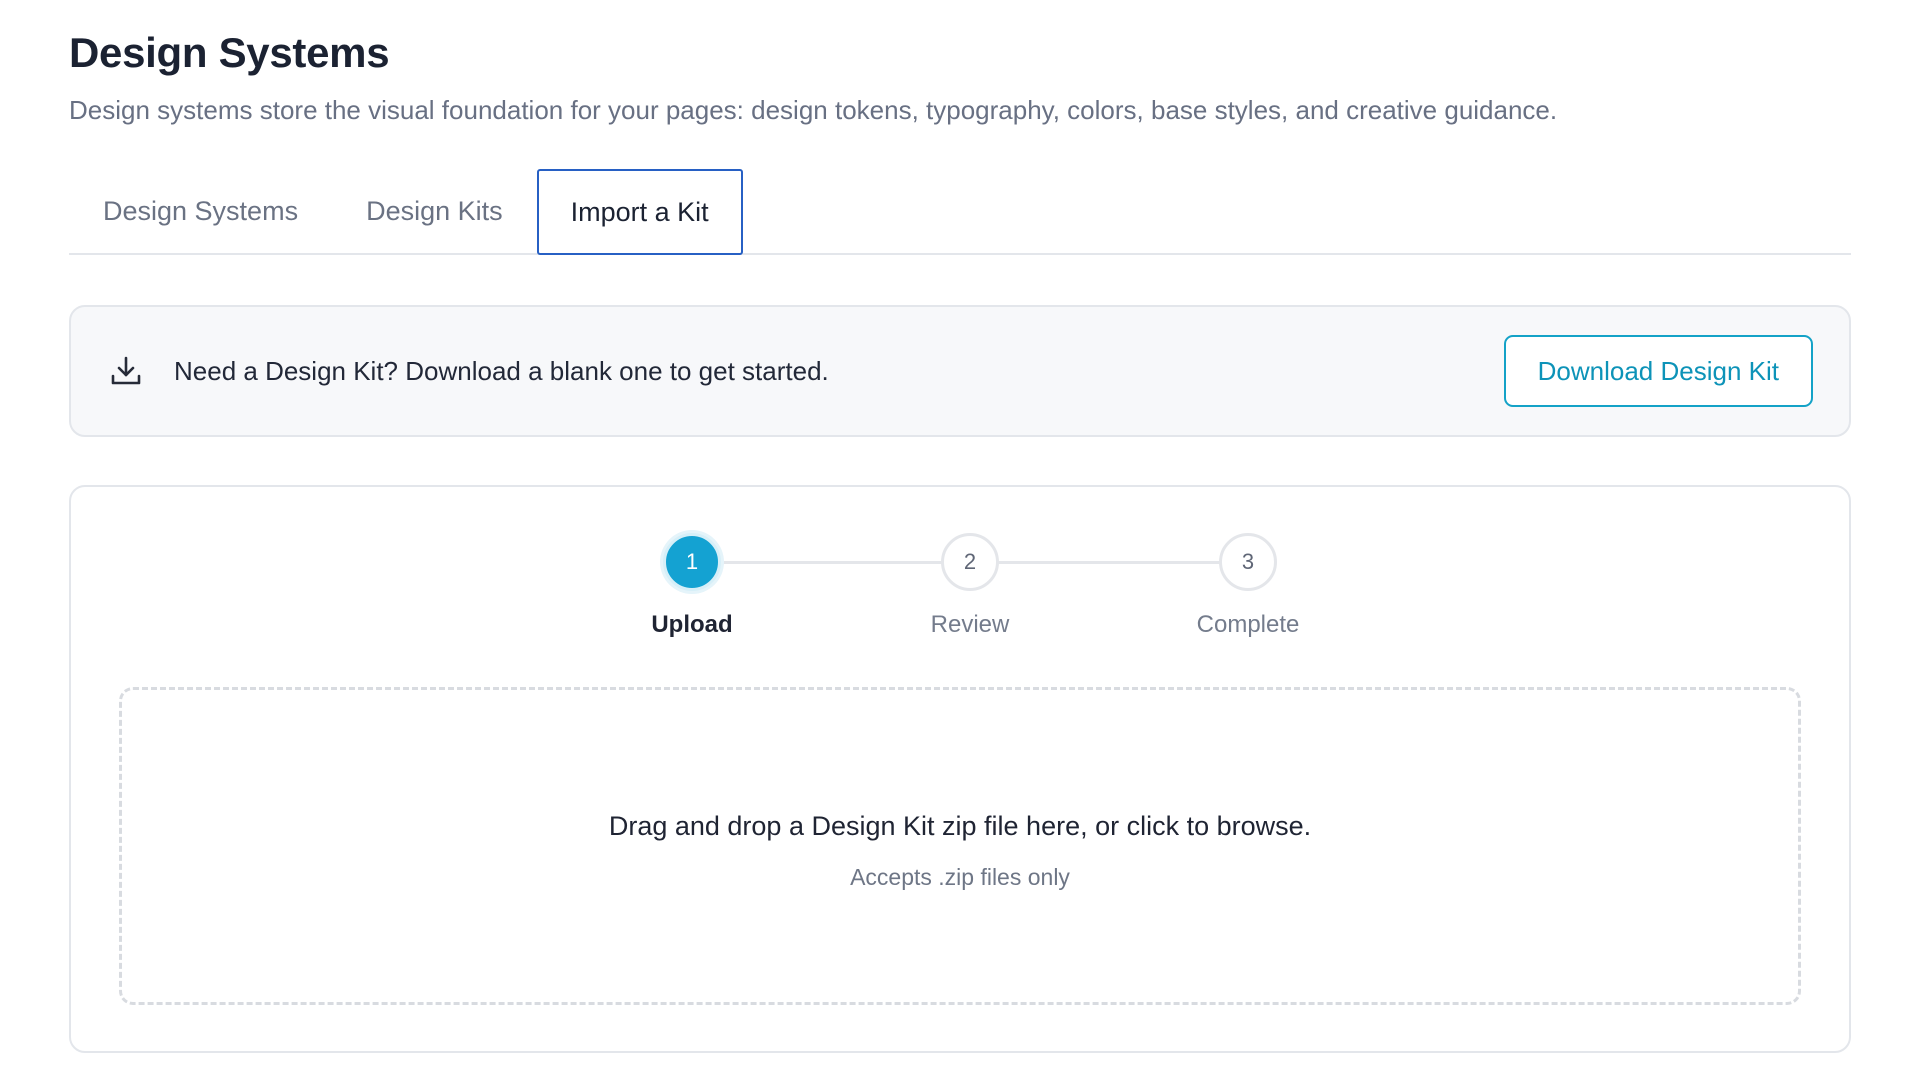  Describe the element at coordinates (639, 212) in the screenshot. I see `tab-import-a-kit: Import a Kit` at that location.